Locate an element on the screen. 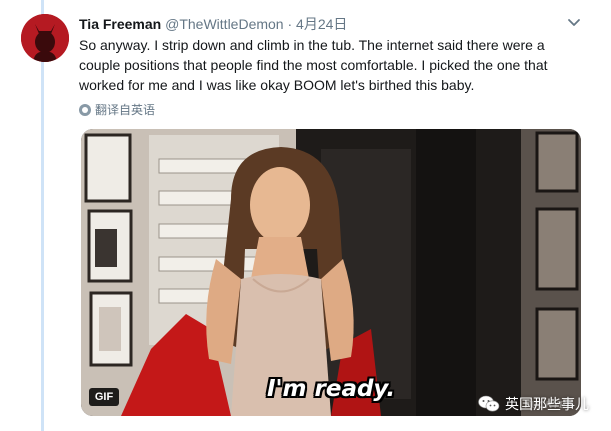 The image size is (611, 431). translate-label: 翻译自英语 is located at coordinates (125, 110).